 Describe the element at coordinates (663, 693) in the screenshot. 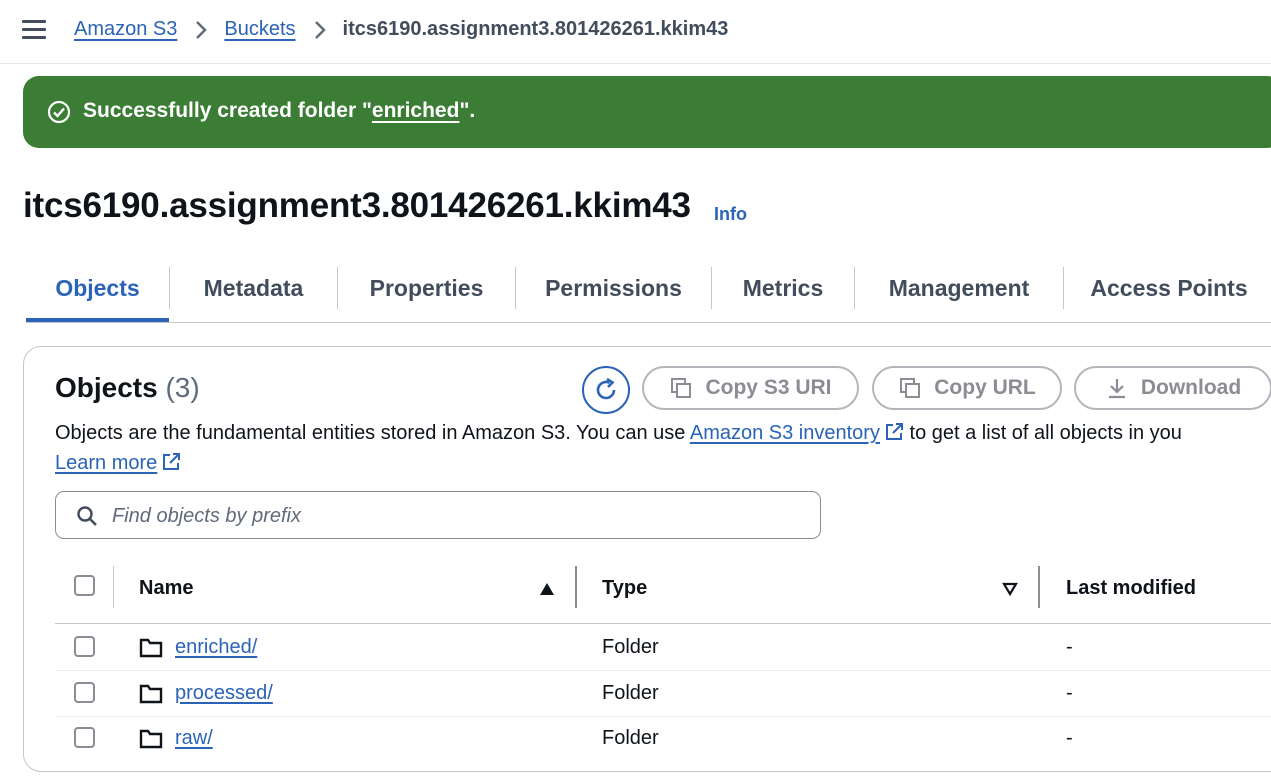

I see `table-row: processed/ Folder -` at that location.